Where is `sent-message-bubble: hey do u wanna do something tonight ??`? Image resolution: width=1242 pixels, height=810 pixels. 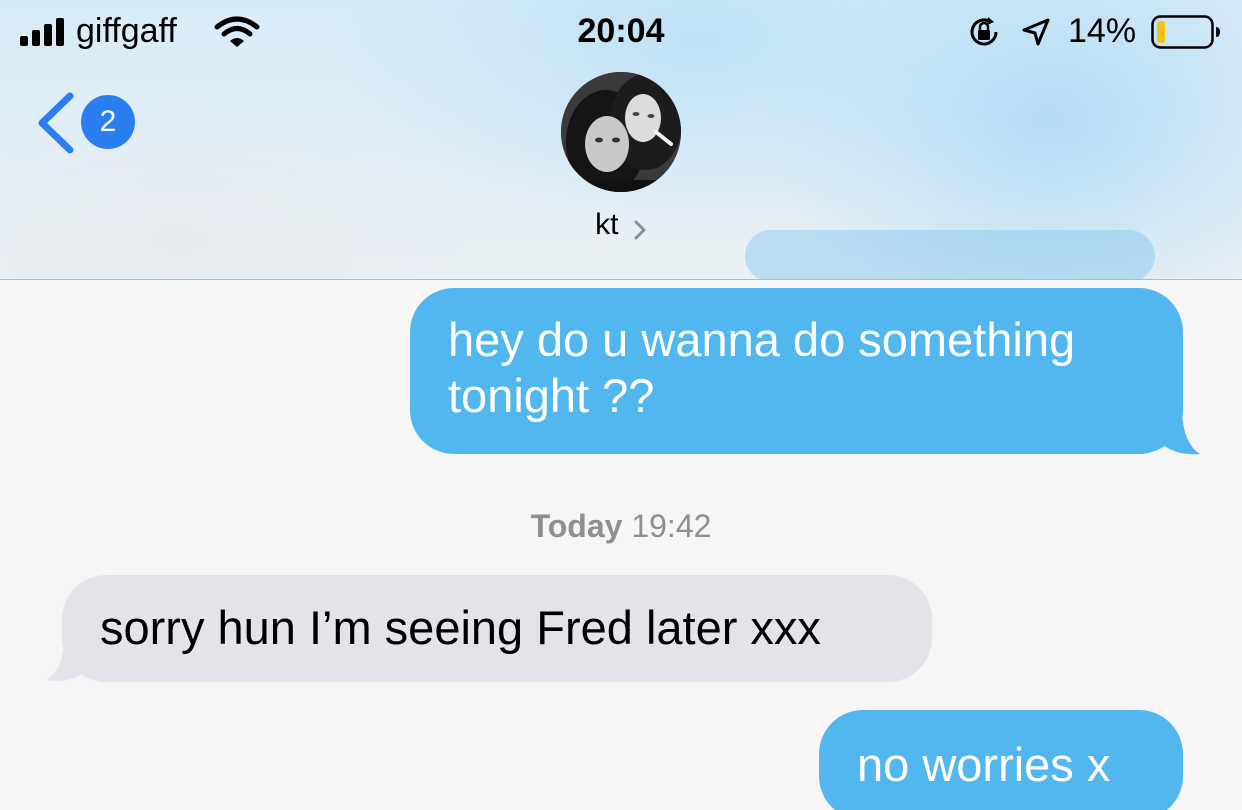 sent-message-bubble: hey do u wanna do something tonight ?? is located at coordinates (796, 371).